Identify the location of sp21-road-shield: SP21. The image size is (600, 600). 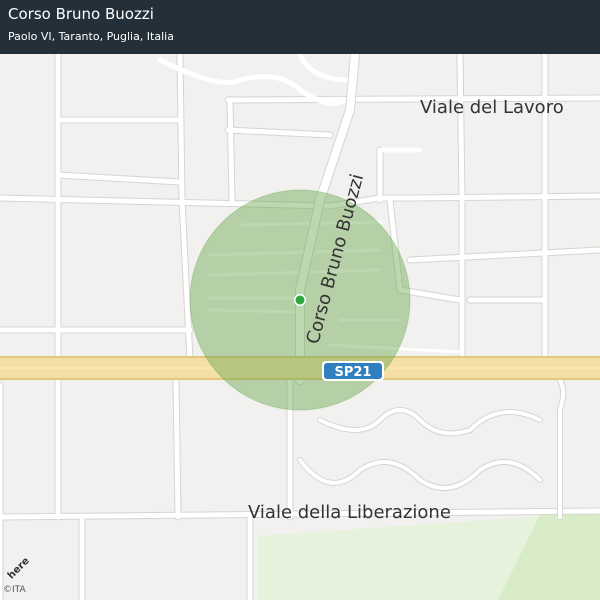
(353, 371).